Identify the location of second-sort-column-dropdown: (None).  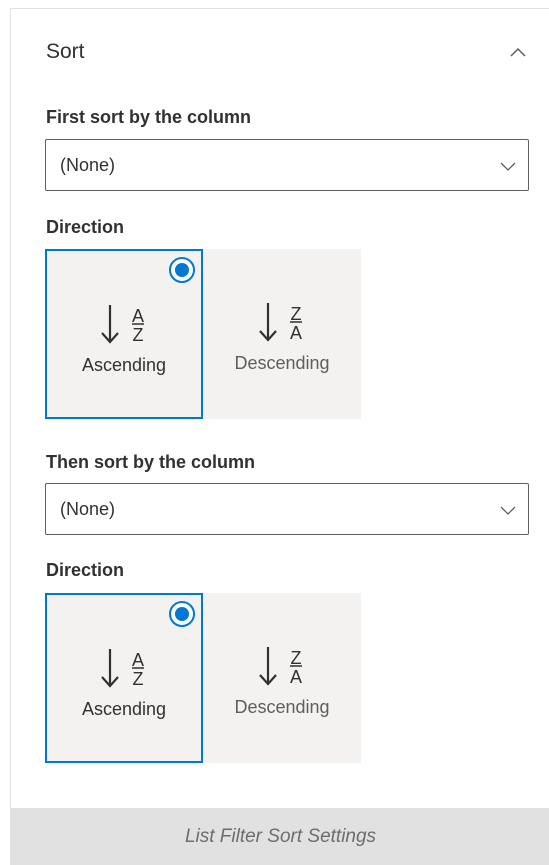
(287, 509).